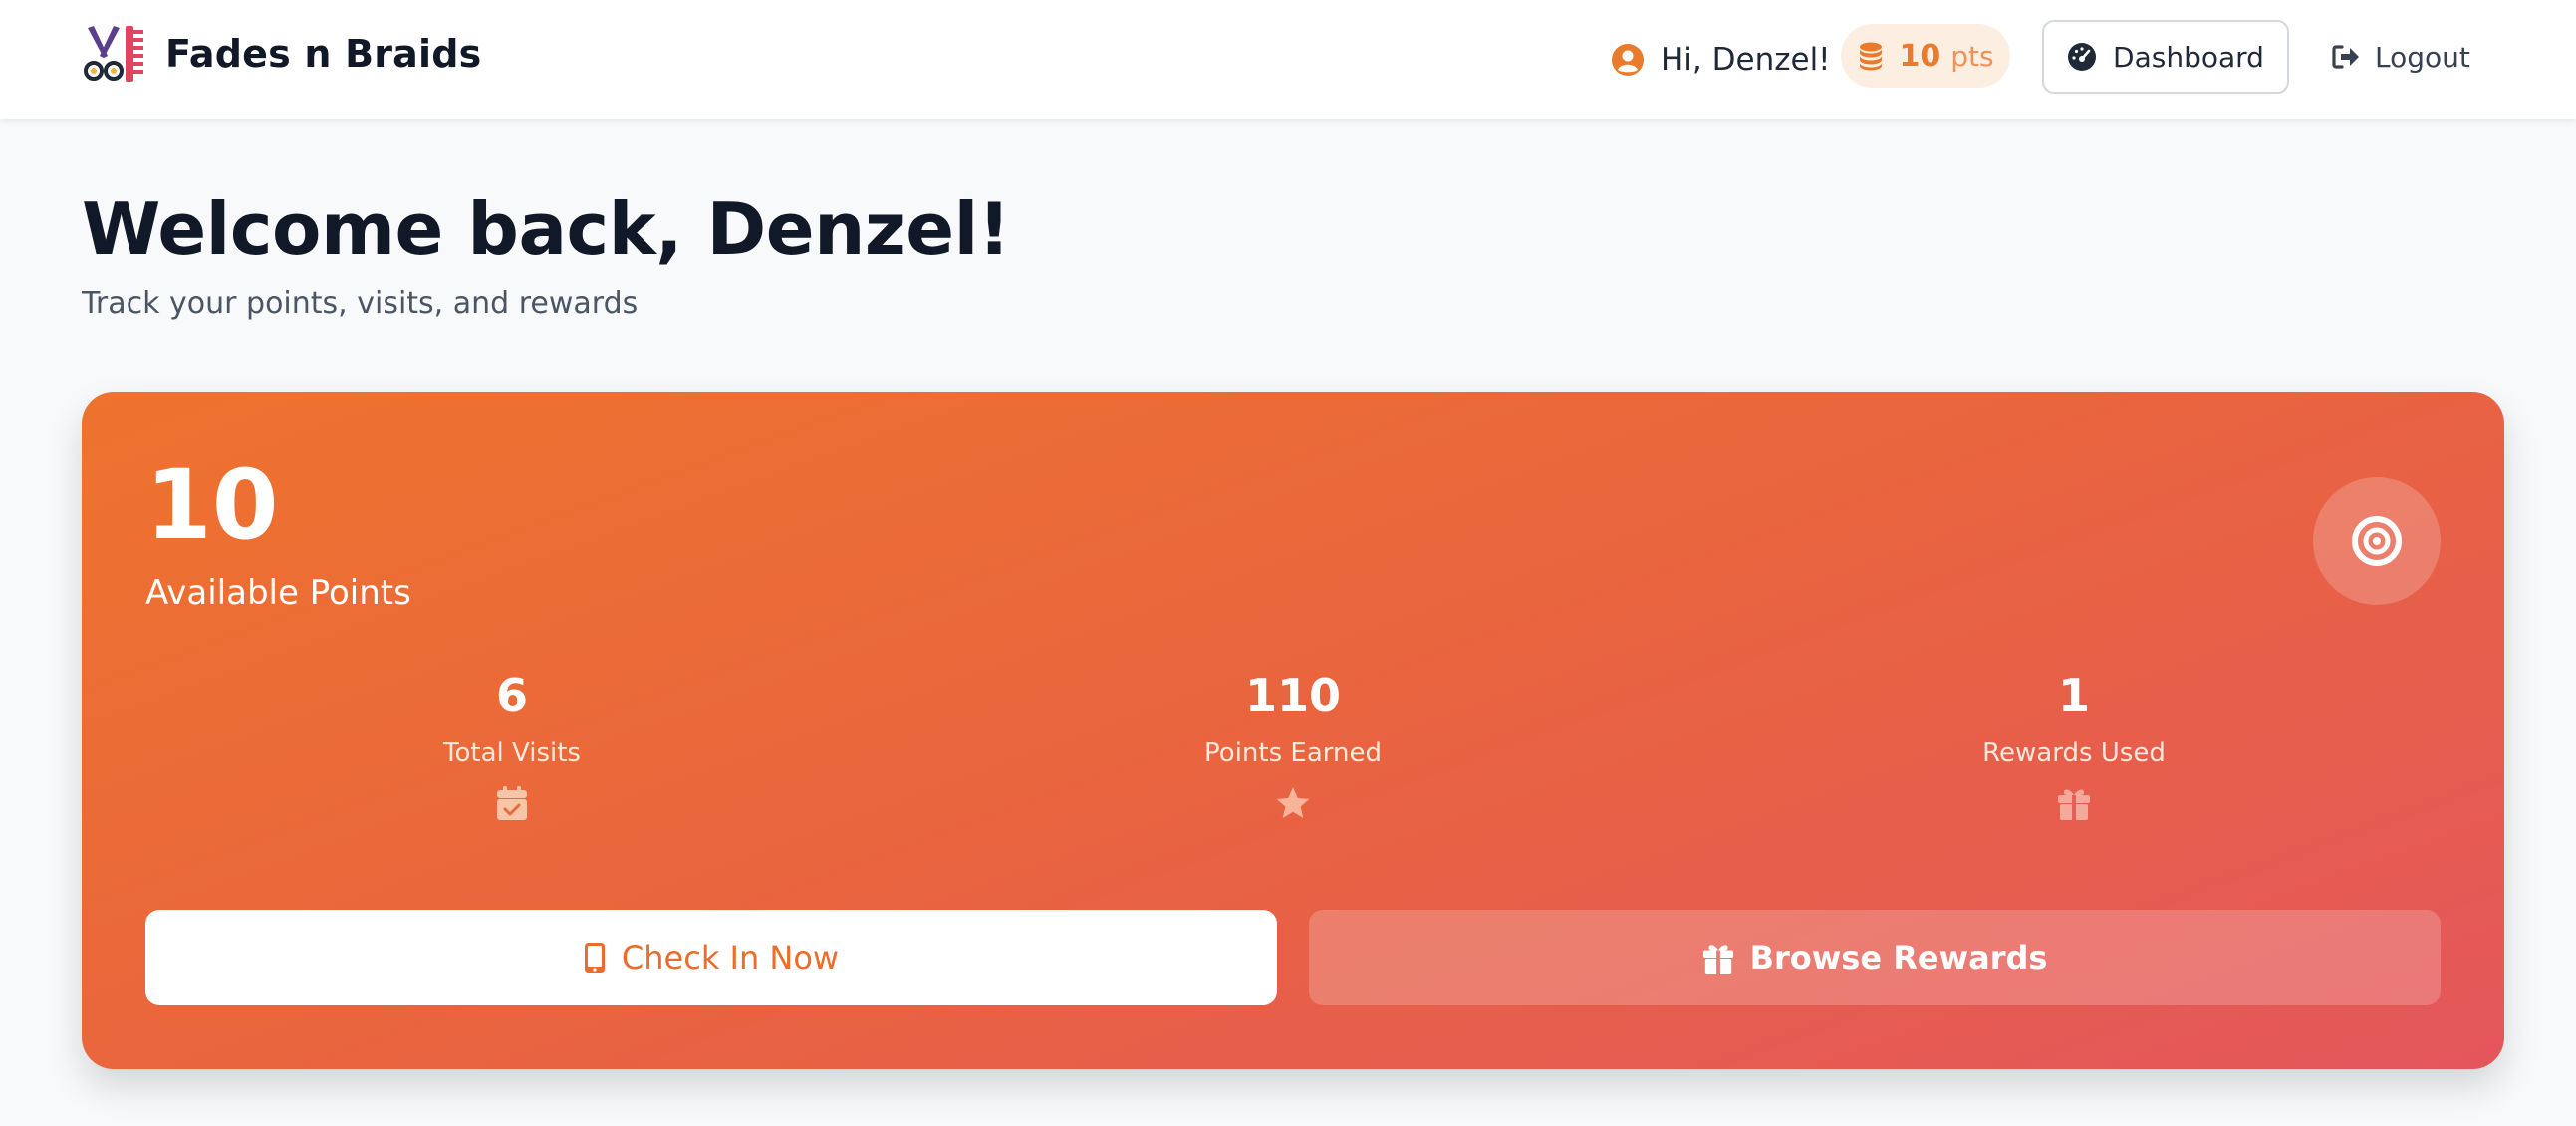 This screenshot has width=2576, height=1126. What do you see at coordinates (594, 958) in the screenshot?
I see `mobile-phone-icon` at bounding box center [594, 958].